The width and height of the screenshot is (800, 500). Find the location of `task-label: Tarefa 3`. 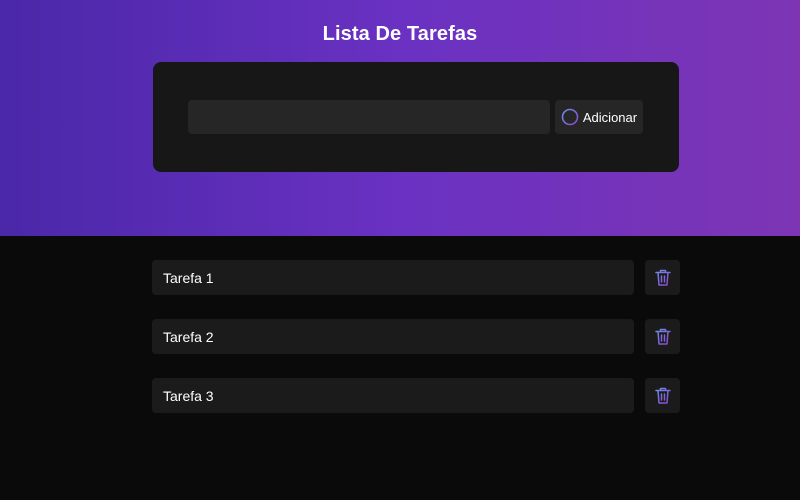

task-label: Tarefa 3 is located at coordinates (188, 395).